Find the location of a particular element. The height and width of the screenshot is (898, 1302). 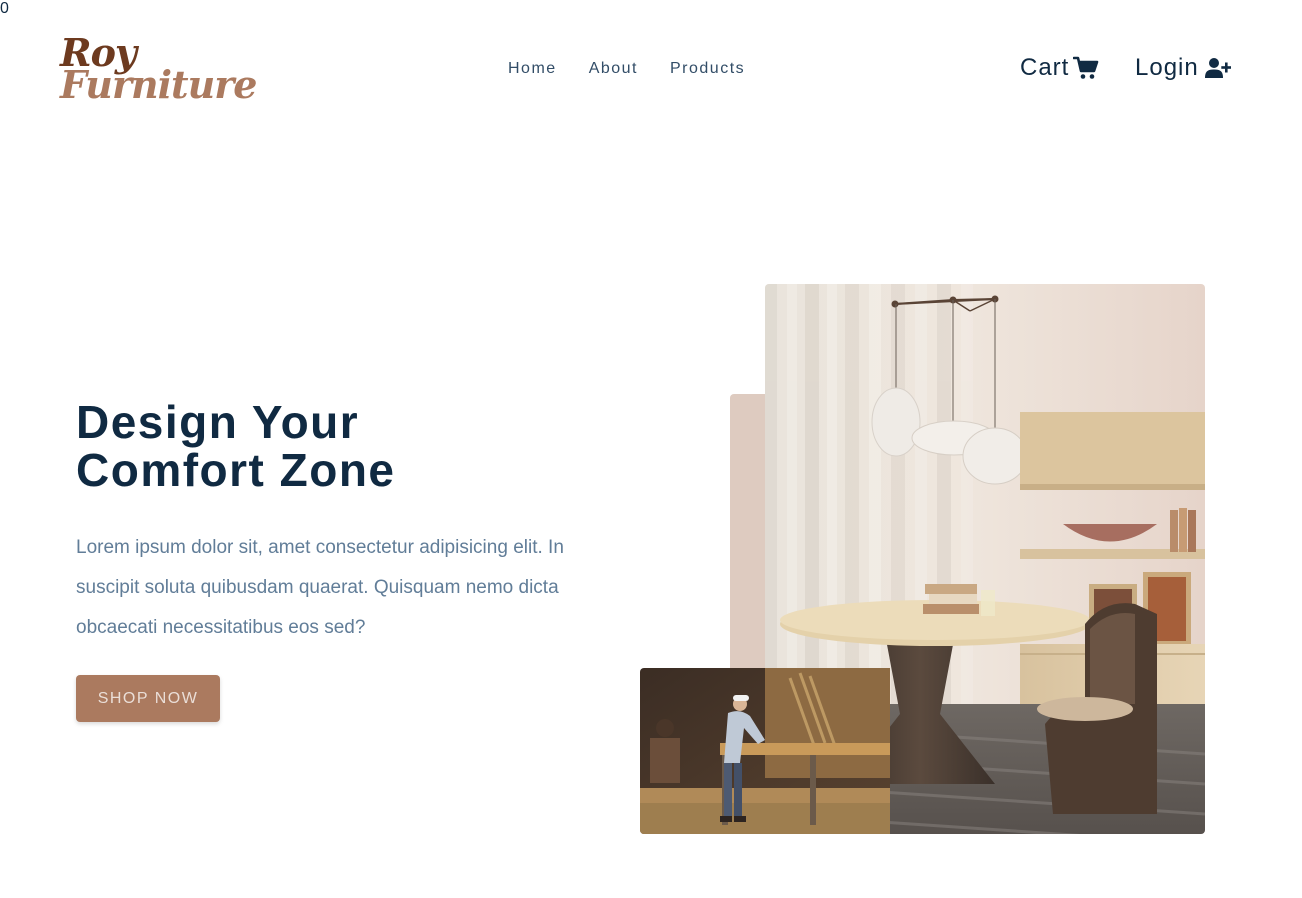

shopping-cart-icon is located at coordinates (1086, 68).